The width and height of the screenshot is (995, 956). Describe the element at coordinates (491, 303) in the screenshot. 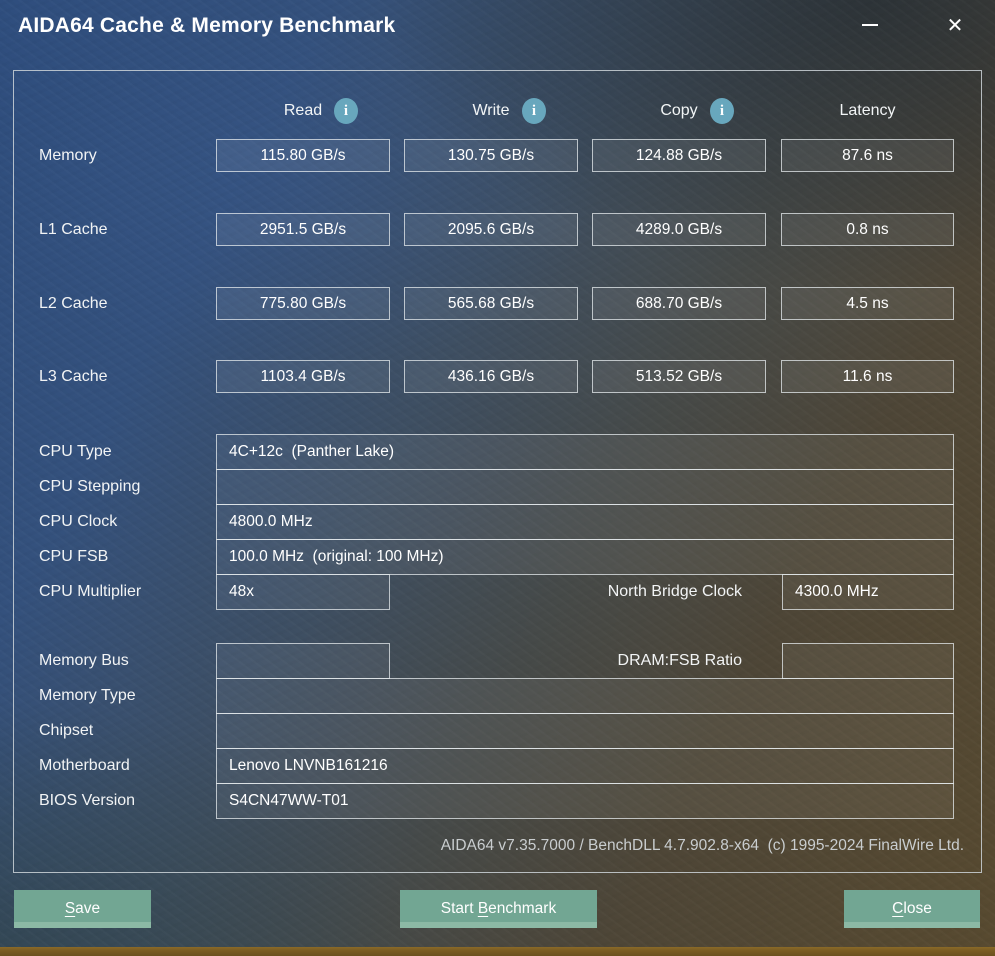

I see `l2-write-value: 565.68 GB/s` at that location.